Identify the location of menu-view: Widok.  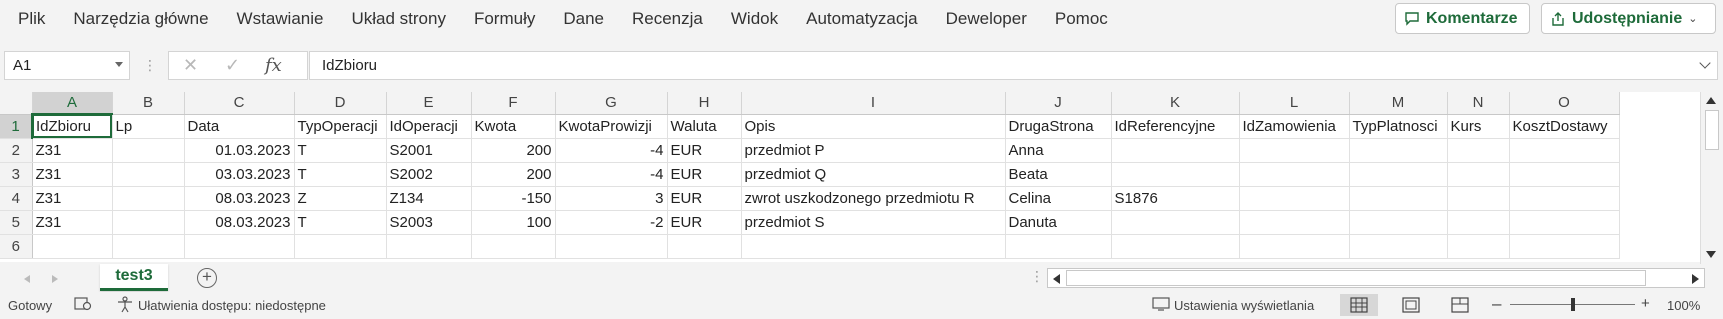
(754, 19).